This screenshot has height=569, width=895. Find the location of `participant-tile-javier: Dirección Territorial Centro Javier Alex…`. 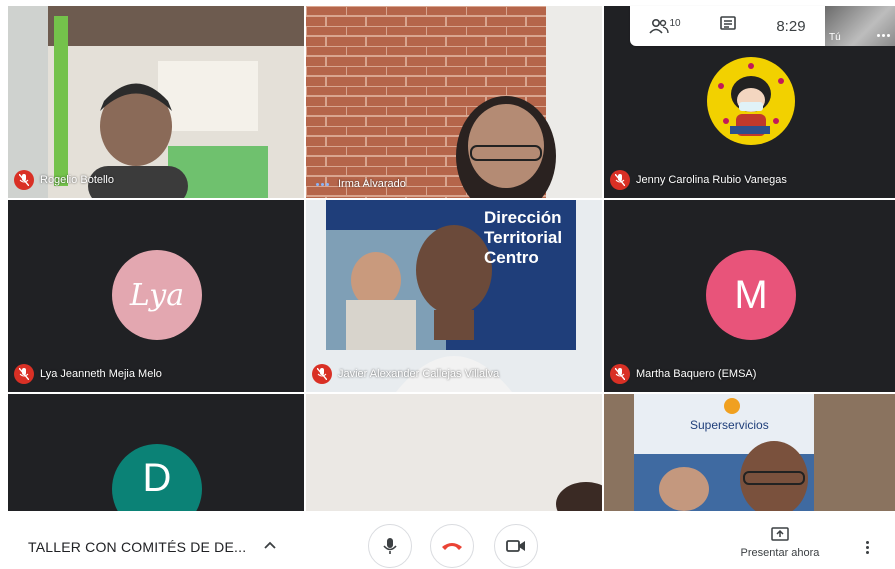

participant-tile-javier: Dirección Territorial Centro Javier Alex… is located at coordinates (454, 296).